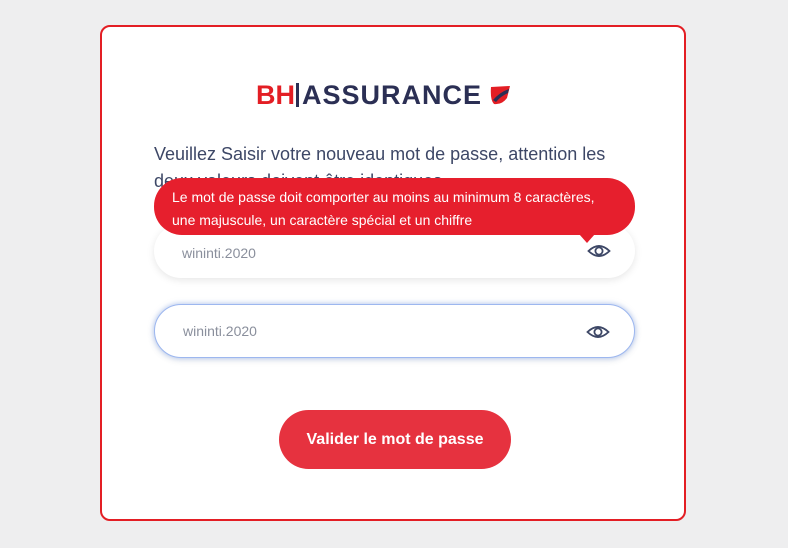 This screenshot has width=788, height=548. Describe the element at coordinates (275, 95) in the screenshot. I see `logo-bh-text: BH` at that location.